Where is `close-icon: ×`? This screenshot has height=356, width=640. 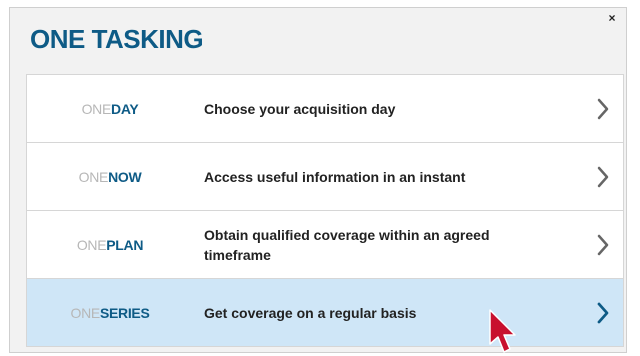 close-icon: × is located at coordinates (612, 18).